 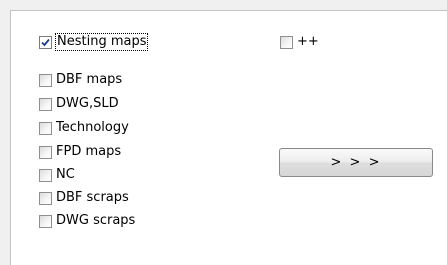 I want to click on technology-checkbox-row: Technology, so click(x=84, y=128).